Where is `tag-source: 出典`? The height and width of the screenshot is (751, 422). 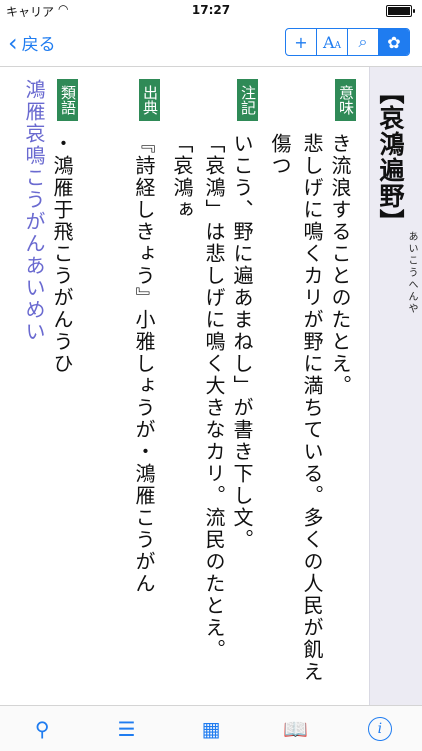
tag-source: 出典 is located at coordinates (149, 100).